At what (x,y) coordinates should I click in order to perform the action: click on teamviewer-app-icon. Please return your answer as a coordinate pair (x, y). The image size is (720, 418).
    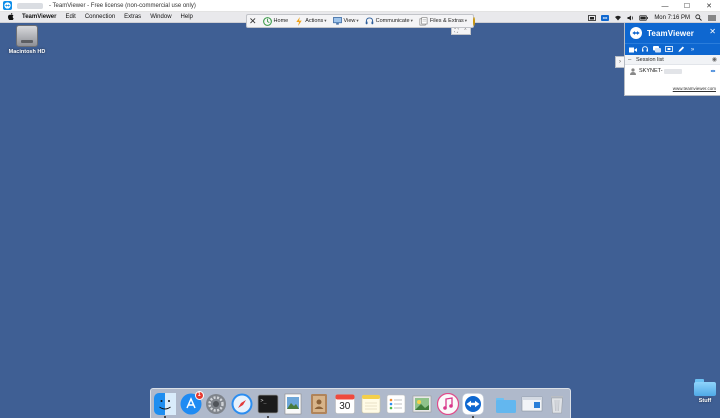
    Looking at the image, I should click on (7, 5).